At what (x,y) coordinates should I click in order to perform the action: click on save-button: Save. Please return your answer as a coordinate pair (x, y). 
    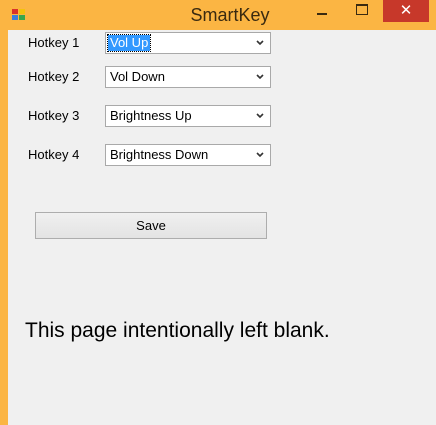
    Looking at the image, I should click on (151, 225).